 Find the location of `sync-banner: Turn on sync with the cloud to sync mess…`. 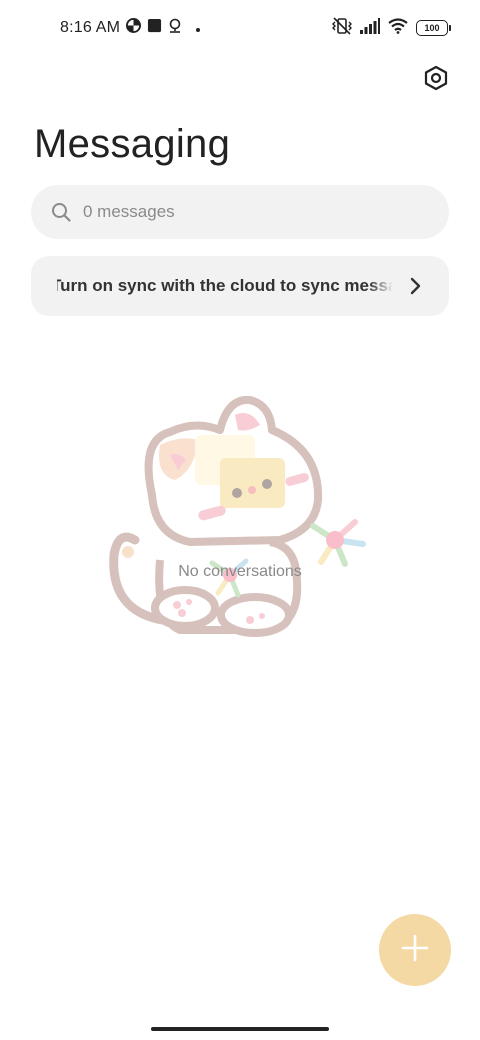

sync-banner: Turn on sync with the cloud to sync mess… is located at coordinates (240, 286).